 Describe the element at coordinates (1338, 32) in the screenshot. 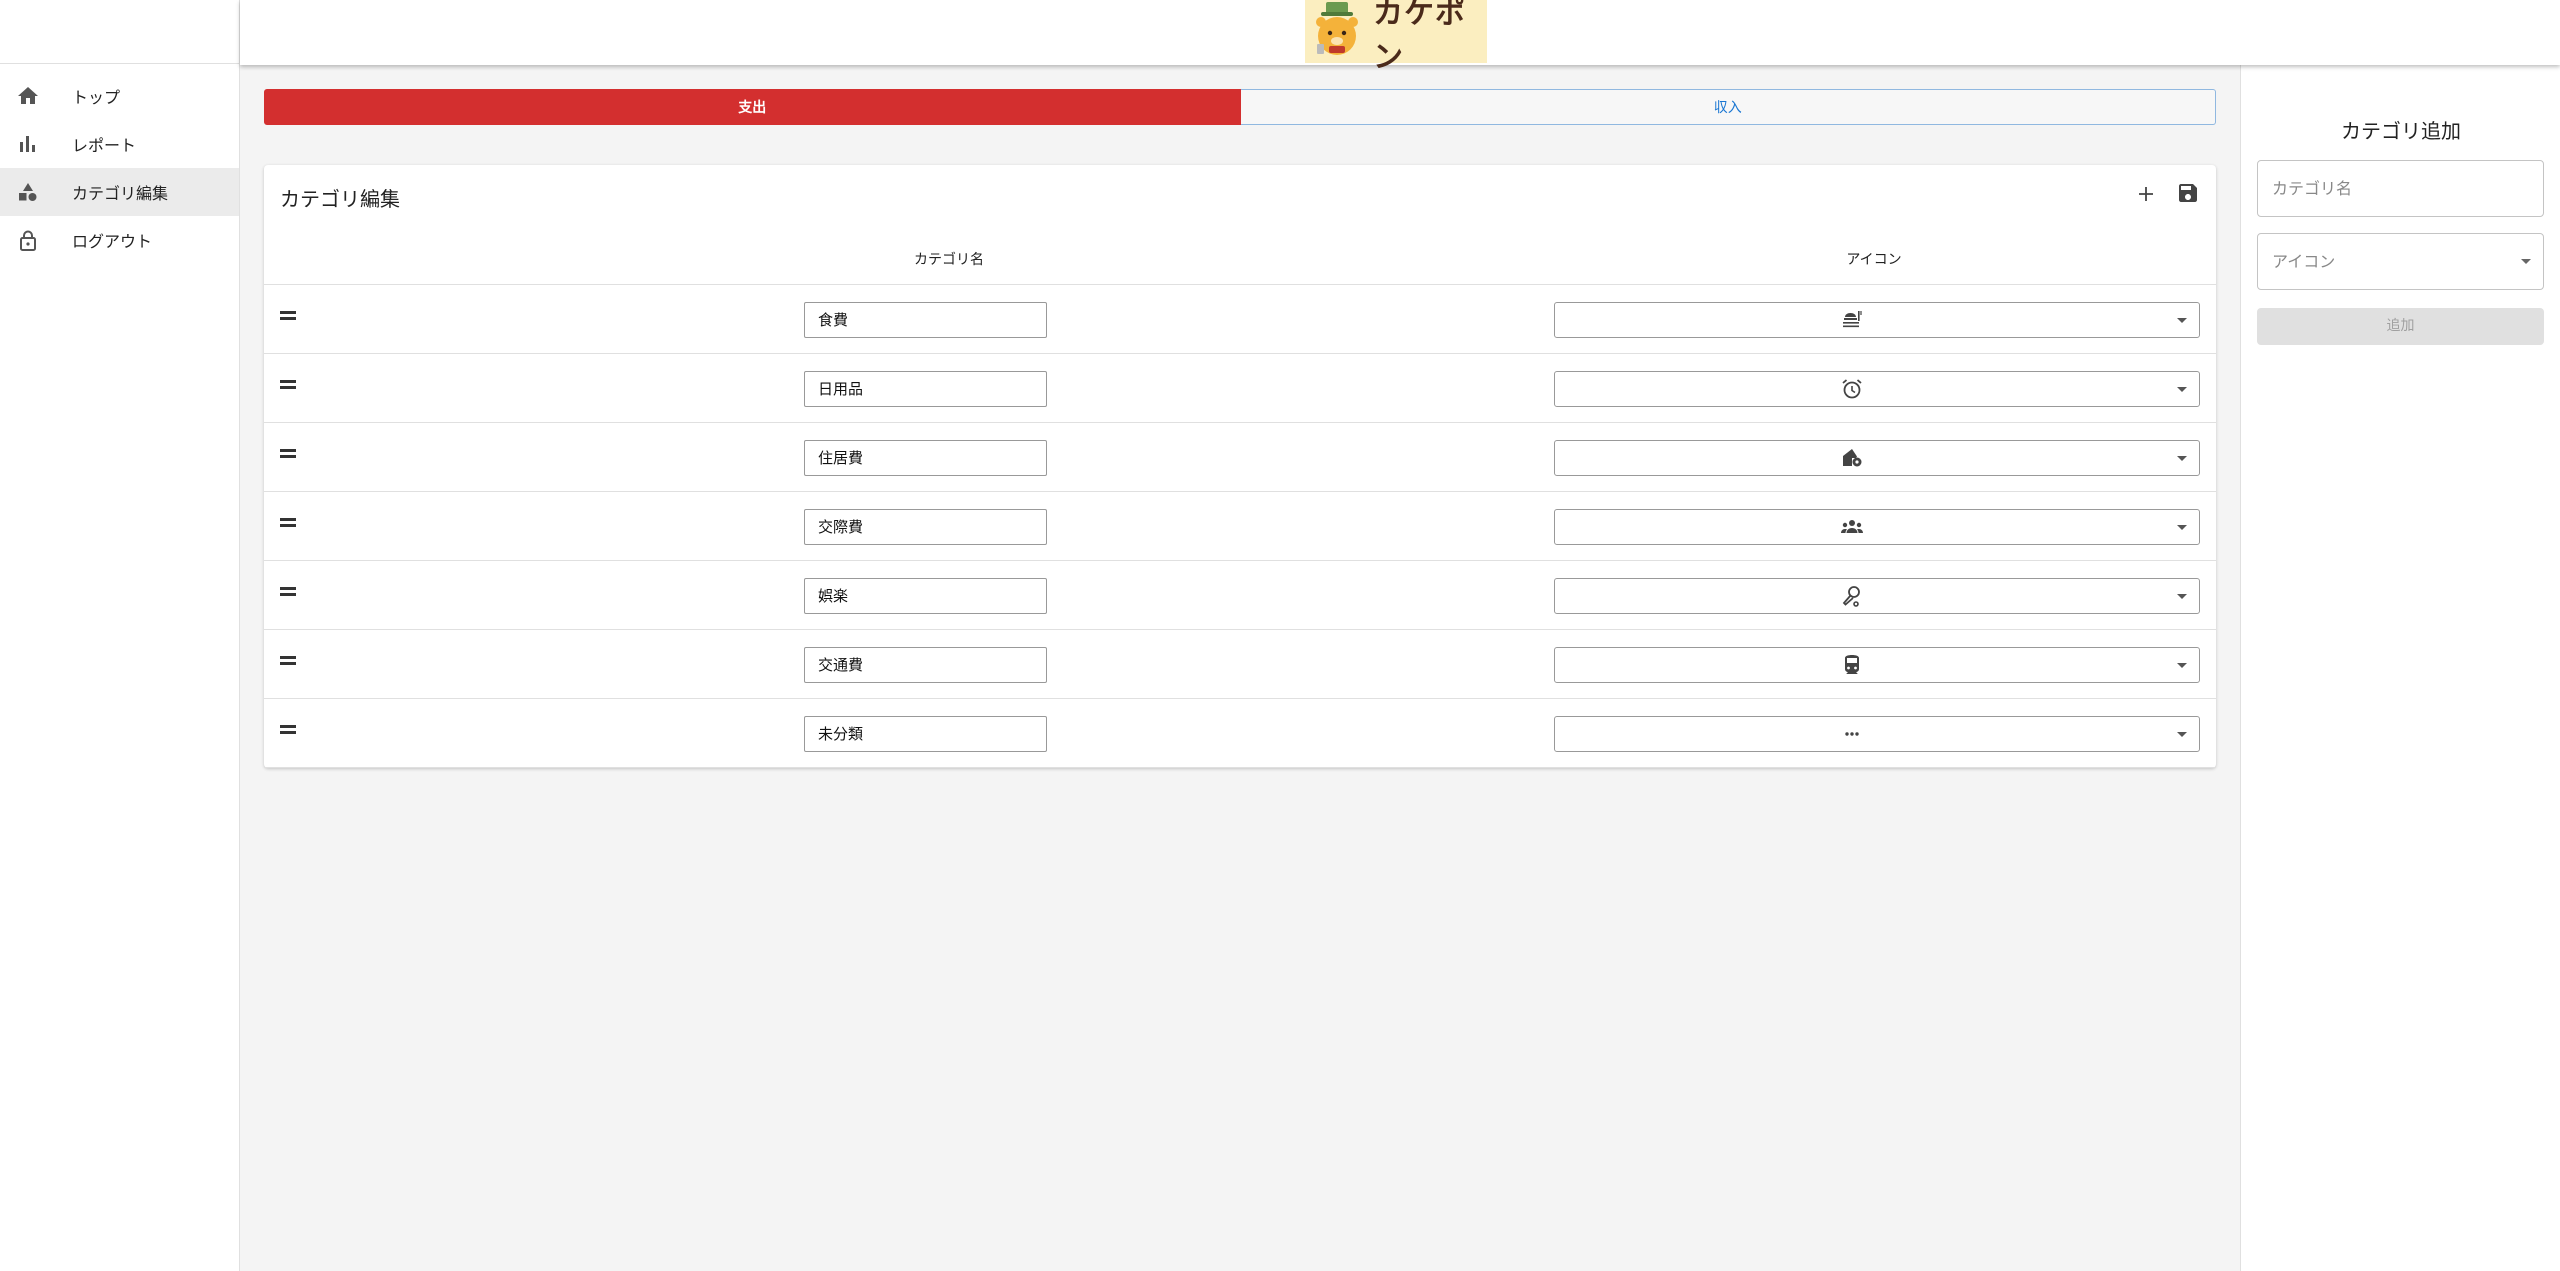

I see `mascot-icon` at that location.